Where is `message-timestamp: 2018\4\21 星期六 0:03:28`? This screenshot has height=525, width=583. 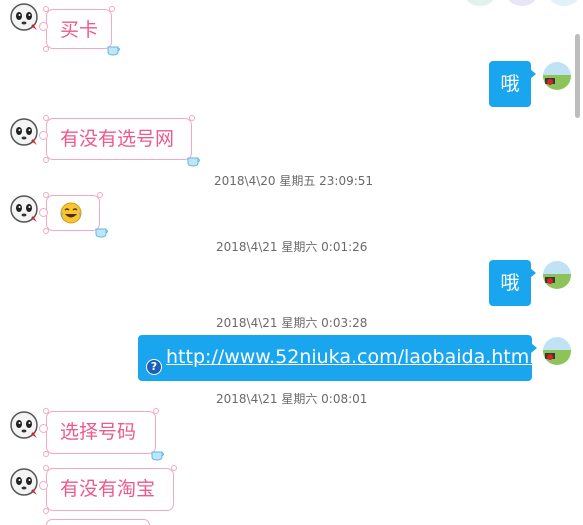
message-timestamp: 2018\4\21 星期六 0:03:28 is located at coordinates (292, 323).